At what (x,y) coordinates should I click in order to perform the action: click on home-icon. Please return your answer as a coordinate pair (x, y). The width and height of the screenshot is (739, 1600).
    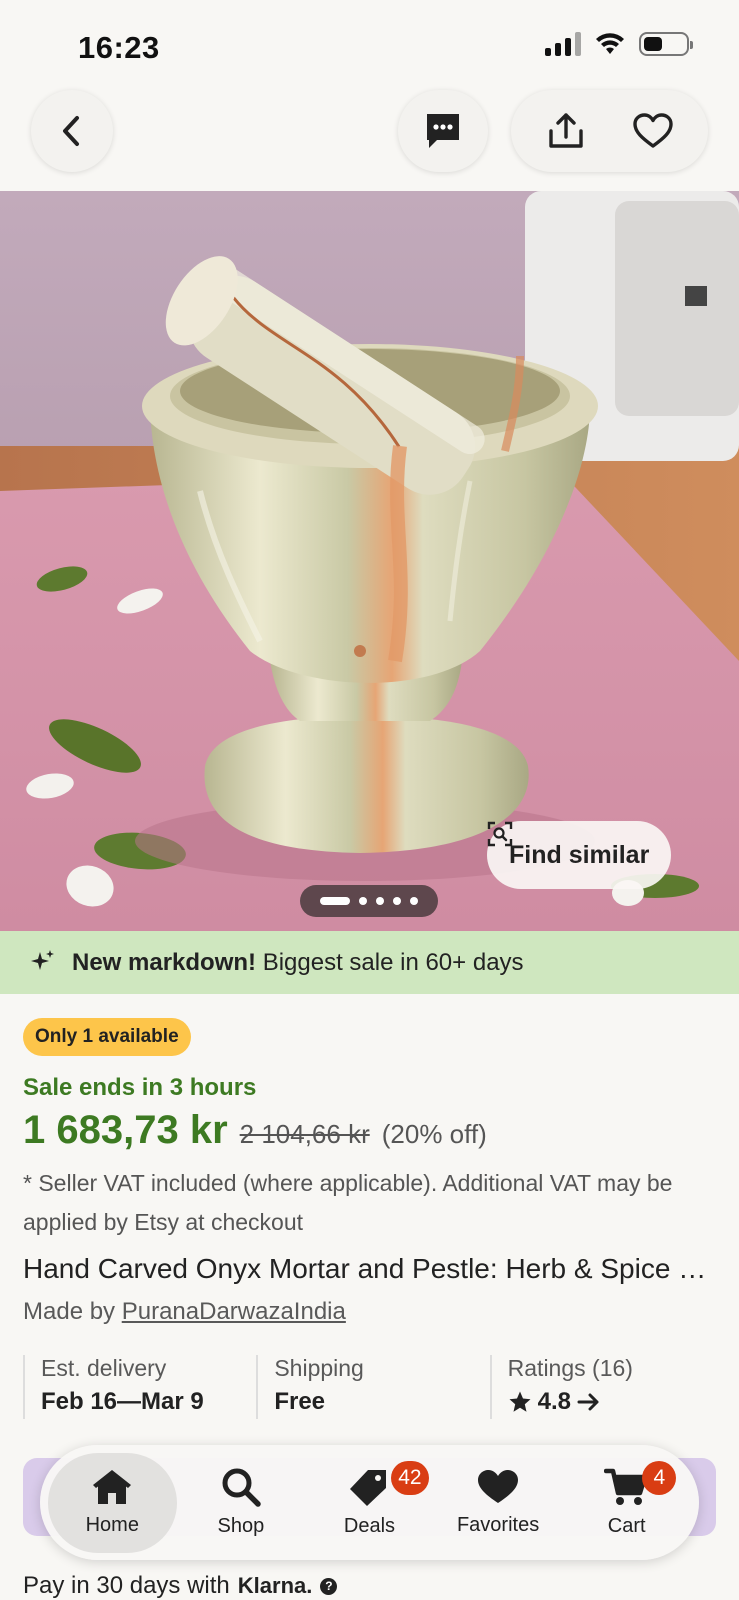
    Looking at the image, I should click on (112, 1487).